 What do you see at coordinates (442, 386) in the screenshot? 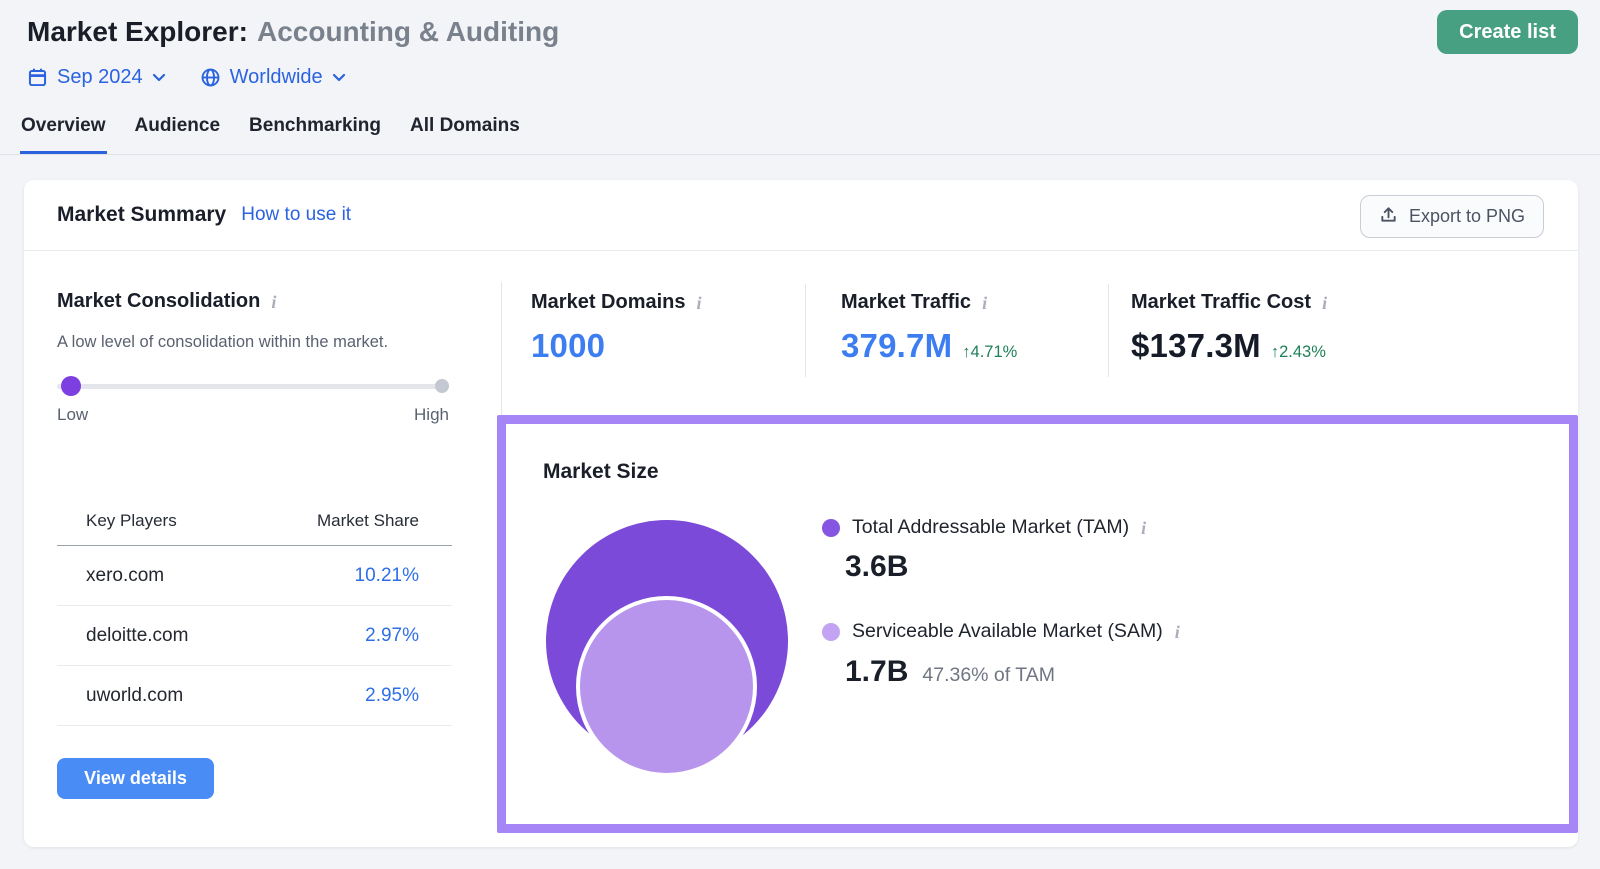
I see `slider-end-dot` at bounding box center [442, 386].